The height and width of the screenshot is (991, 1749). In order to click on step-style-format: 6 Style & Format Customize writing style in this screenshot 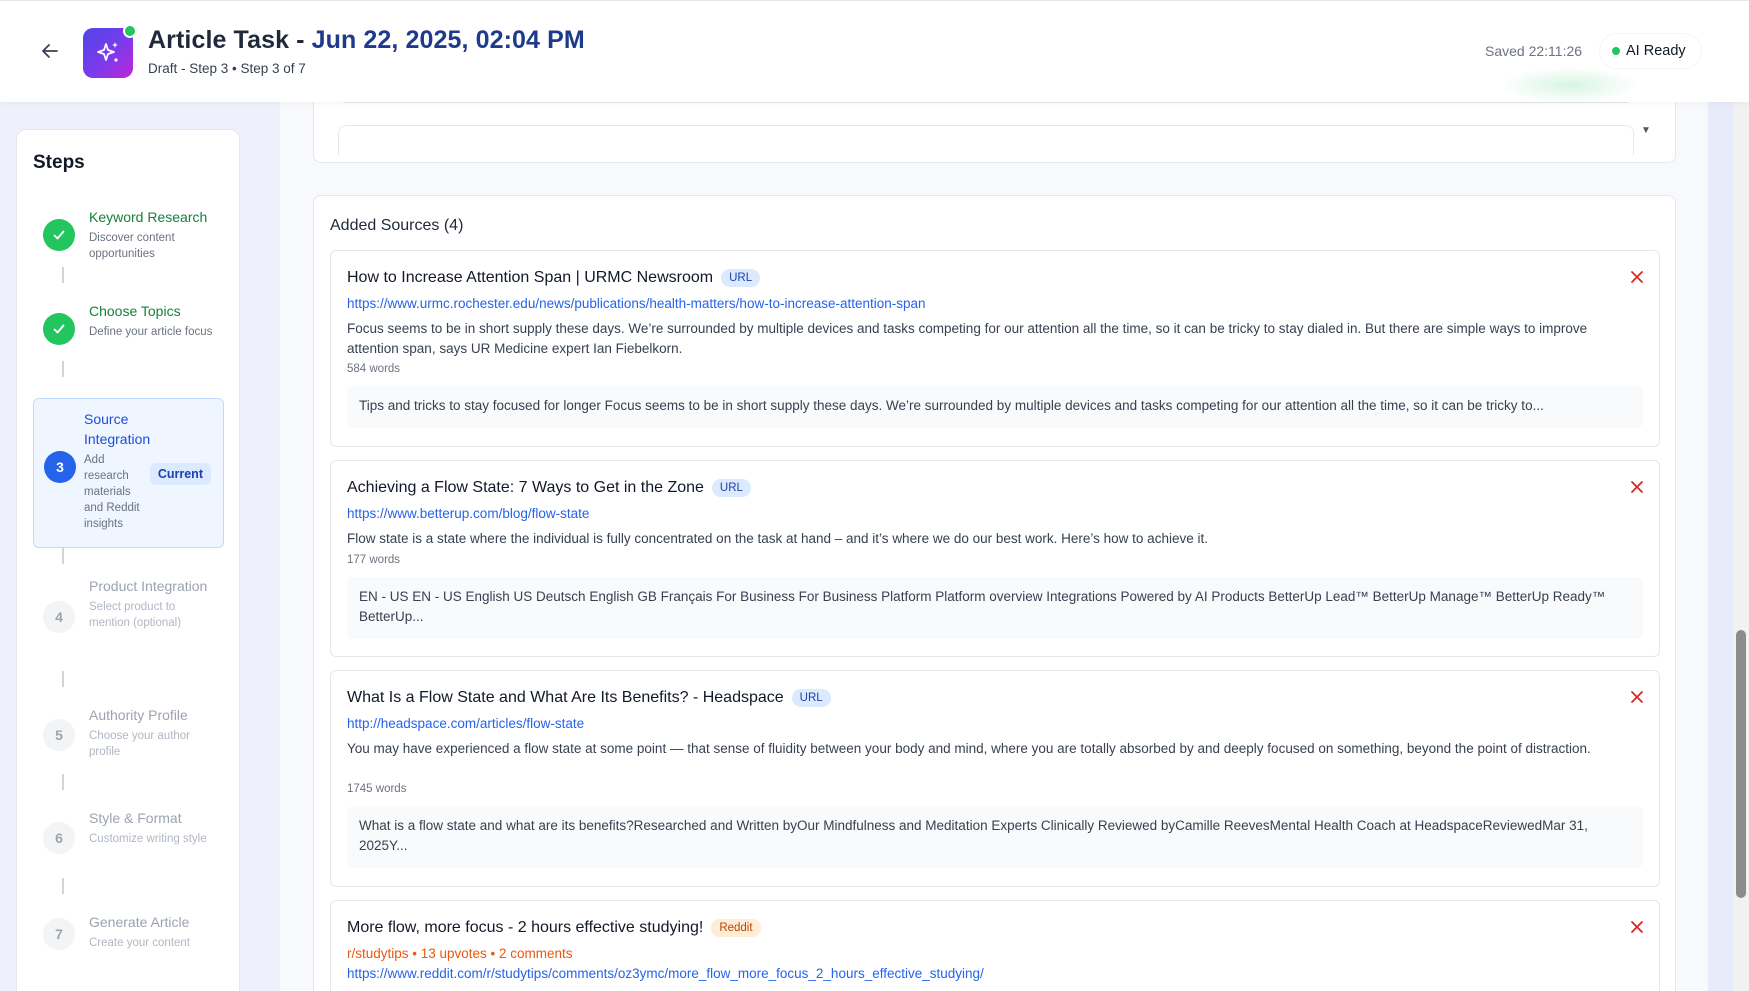, I will do `click(128, 838)`.